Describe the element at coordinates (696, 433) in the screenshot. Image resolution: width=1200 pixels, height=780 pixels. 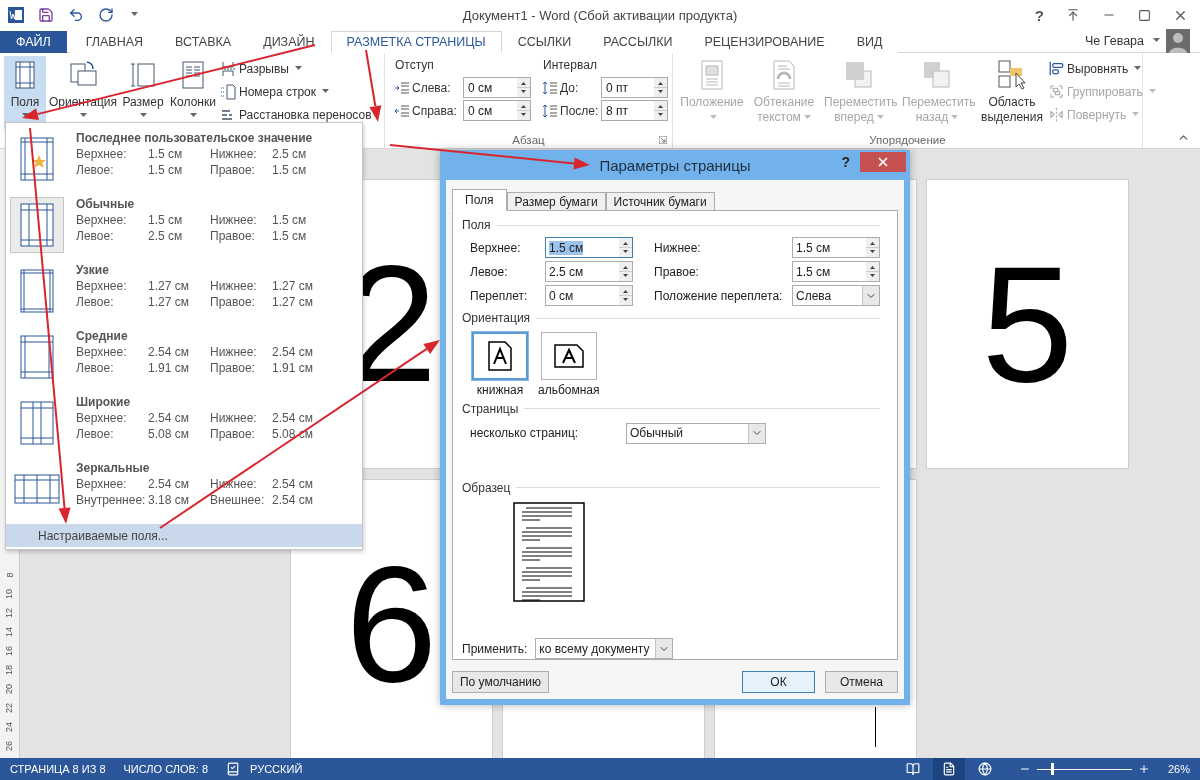
I see `select-field: Обычный` at that location.